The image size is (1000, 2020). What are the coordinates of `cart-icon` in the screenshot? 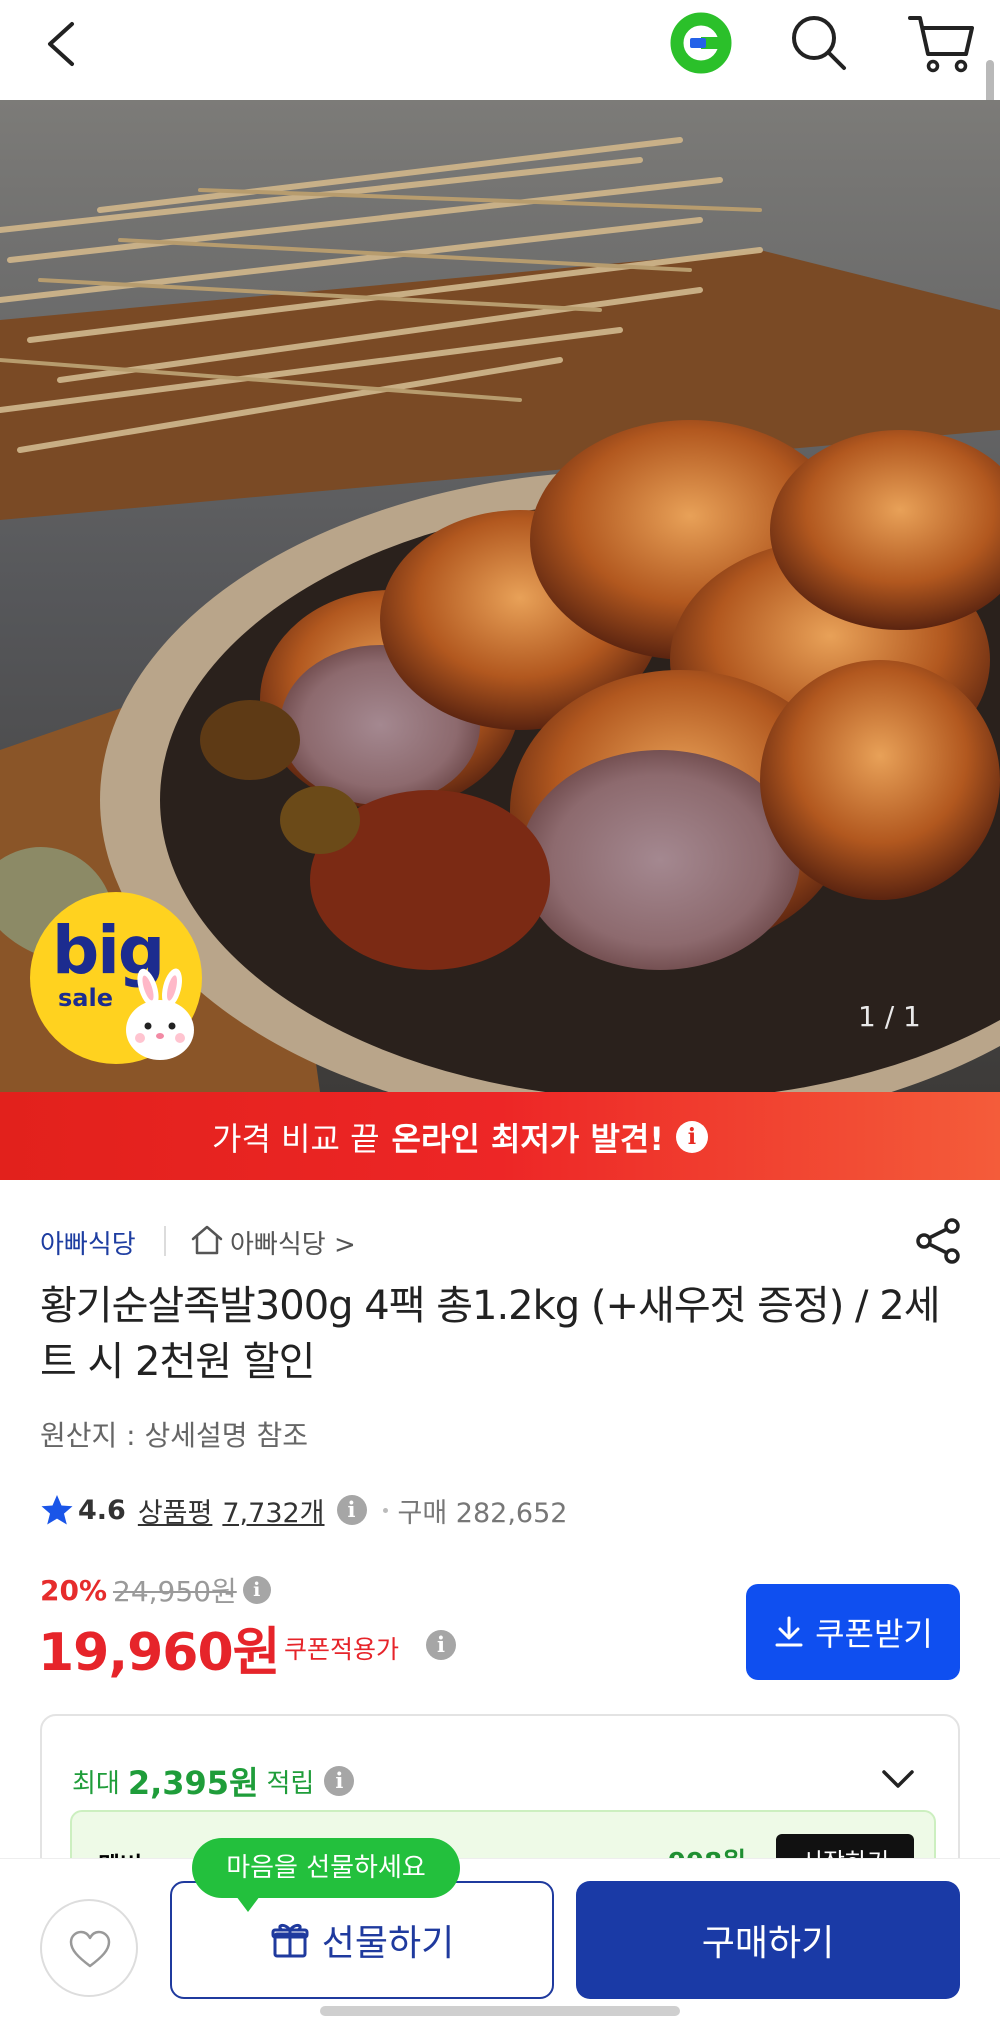 It's located at (941, 44).